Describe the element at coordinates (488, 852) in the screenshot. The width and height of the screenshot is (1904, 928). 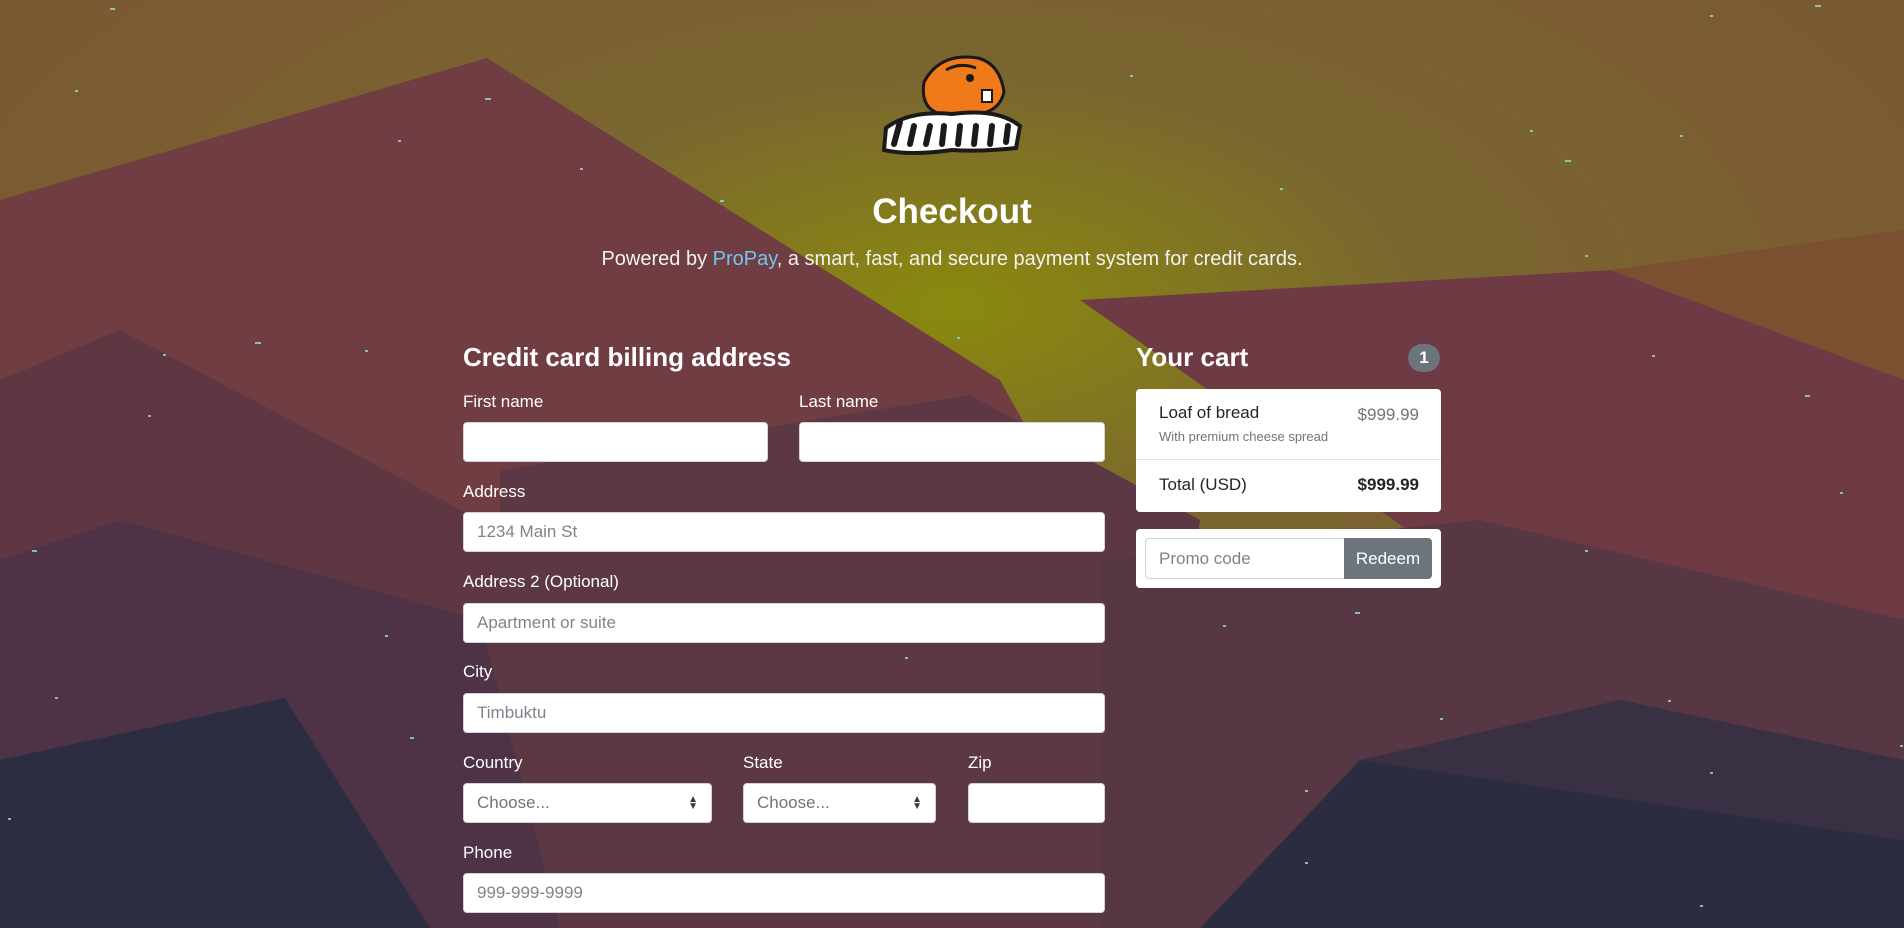
I see `phone-label: Phone` at that location.